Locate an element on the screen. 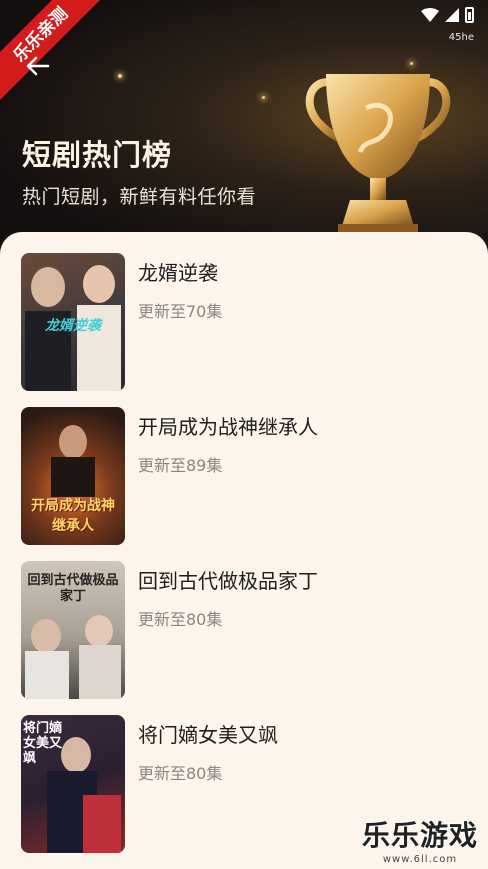 The image size is (488, 869). drama-poster: 开局成为战神继承人 is located at coordinates (73, 476).